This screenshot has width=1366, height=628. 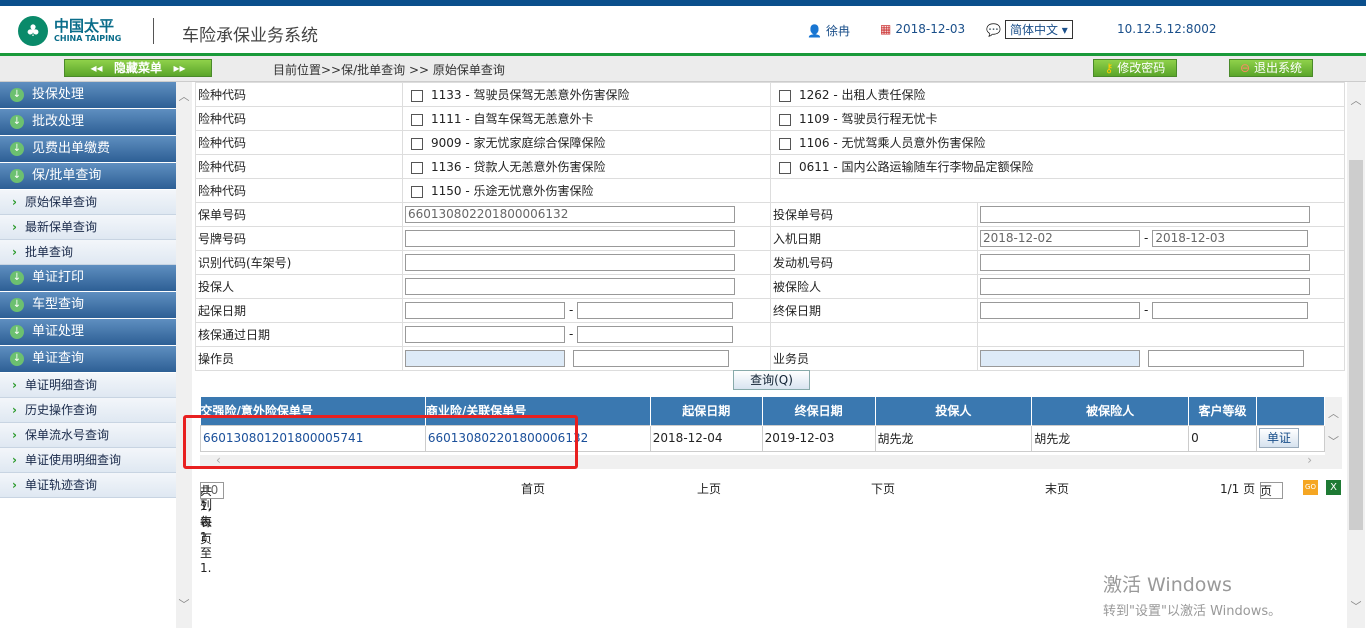 What do you see at coordinates (88, 435) in the screenshot?
I see `sidebar-item: › 保单流水号查询` at bounding box center [88, 435].